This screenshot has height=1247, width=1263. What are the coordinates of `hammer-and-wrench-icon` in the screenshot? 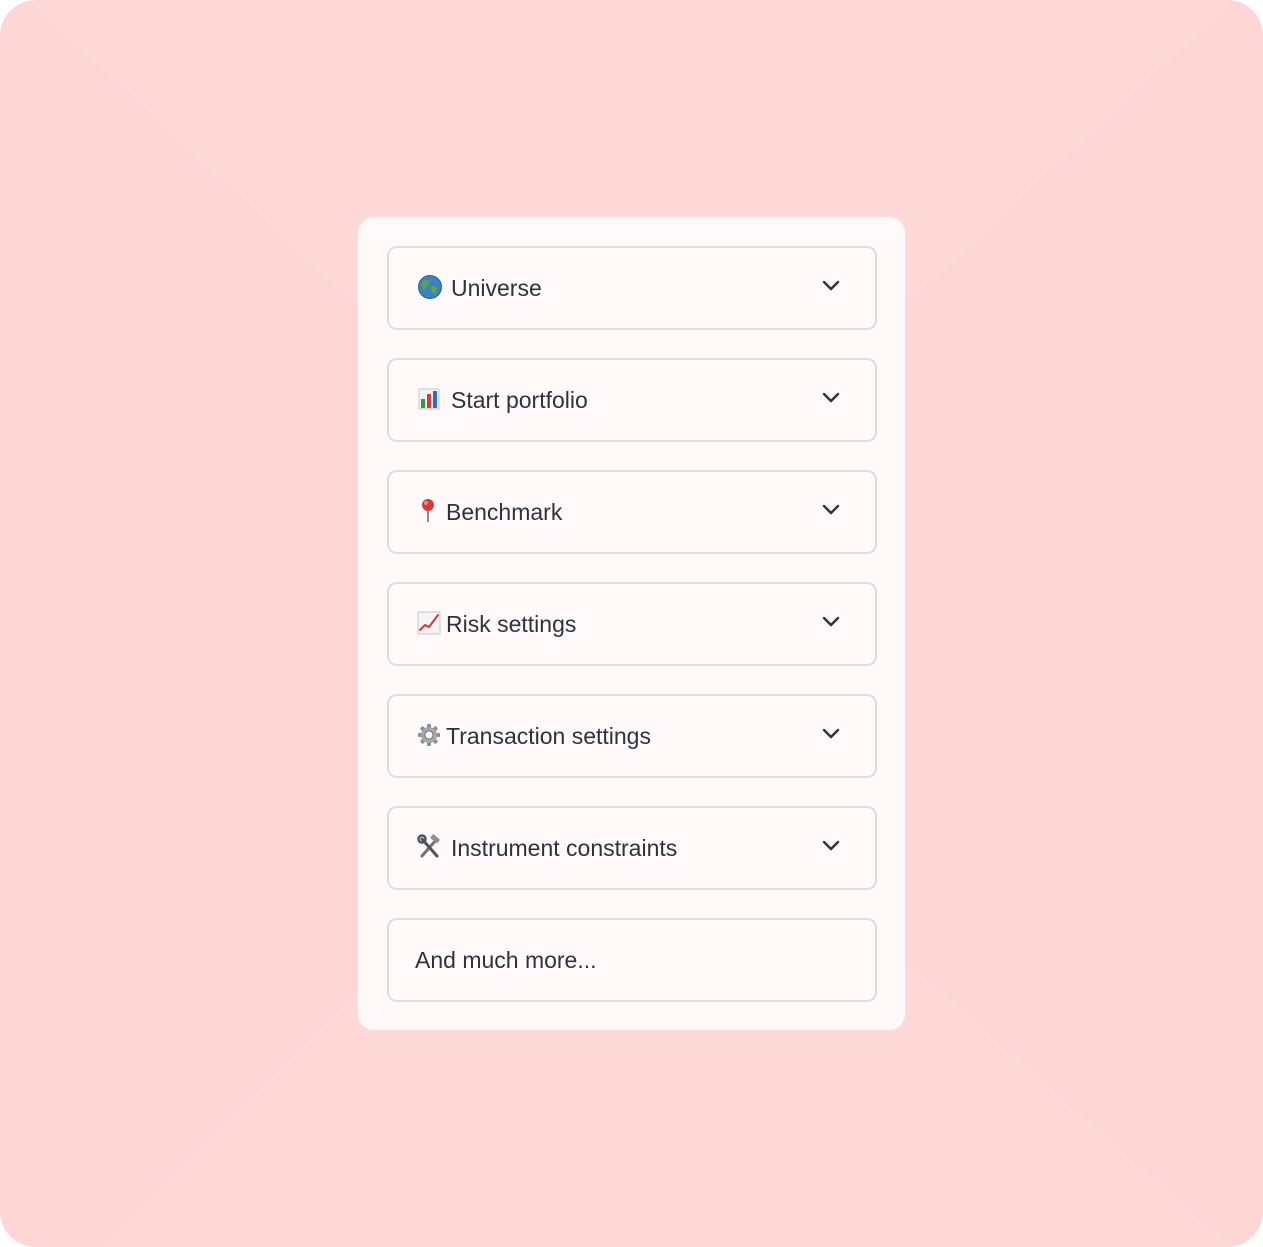 It's located at (428, 846).